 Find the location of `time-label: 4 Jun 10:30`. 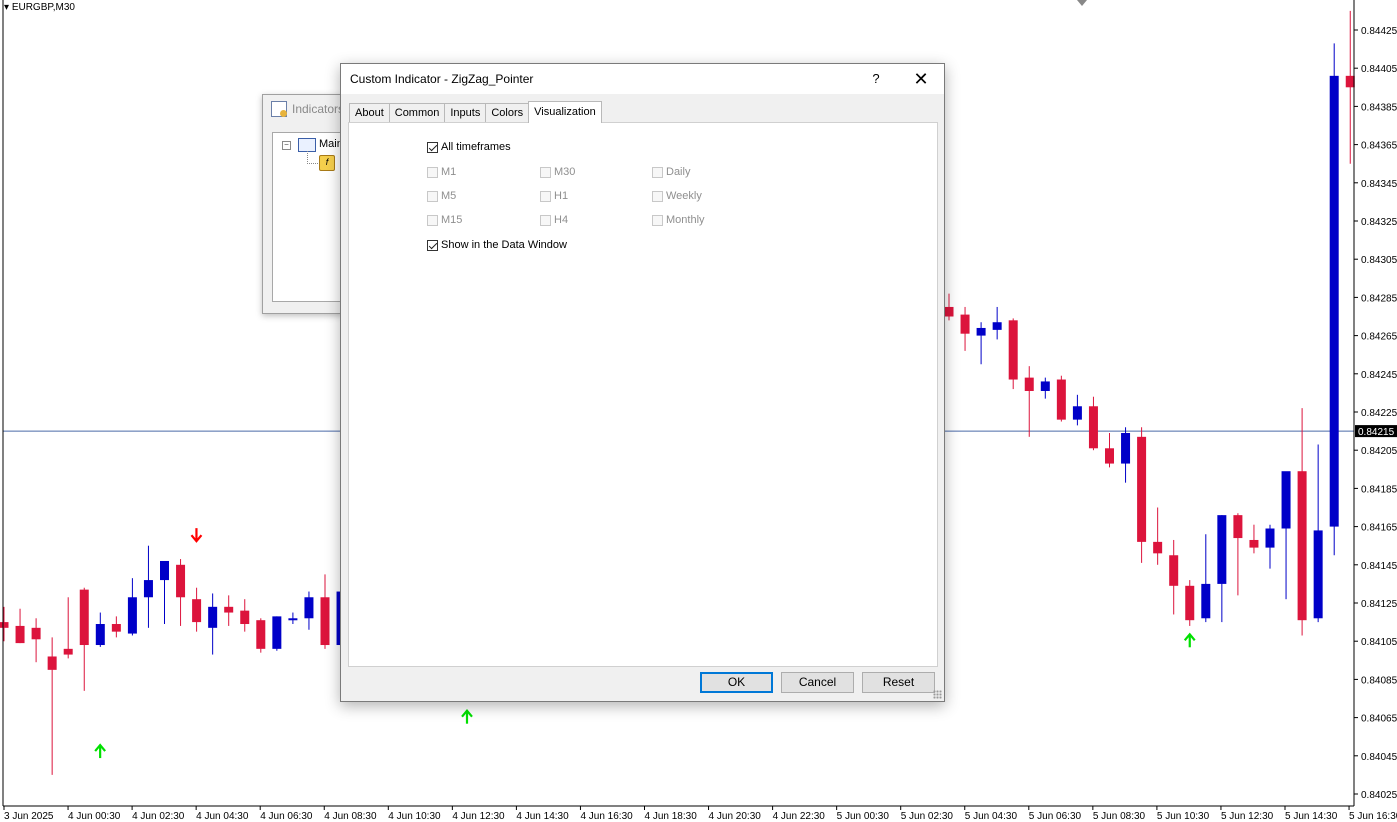

time-label: 4 Jun 10:30 is located at coordinates (414, 816).